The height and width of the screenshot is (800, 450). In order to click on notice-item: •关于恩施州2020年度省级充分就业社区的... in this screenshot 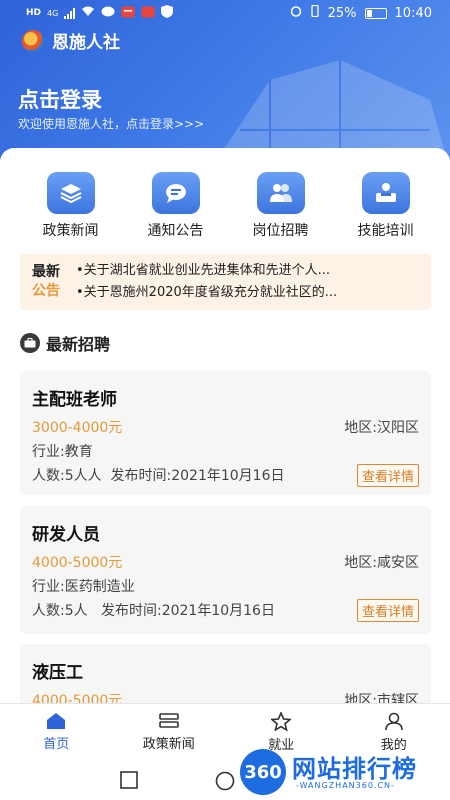, I will do `click(248, 293)`.